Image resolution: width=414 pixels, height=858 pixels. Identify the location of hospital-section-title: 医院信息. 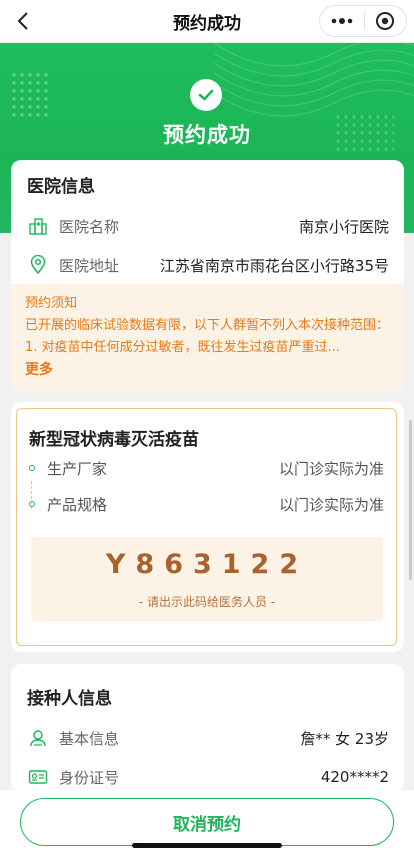
(61, 187).